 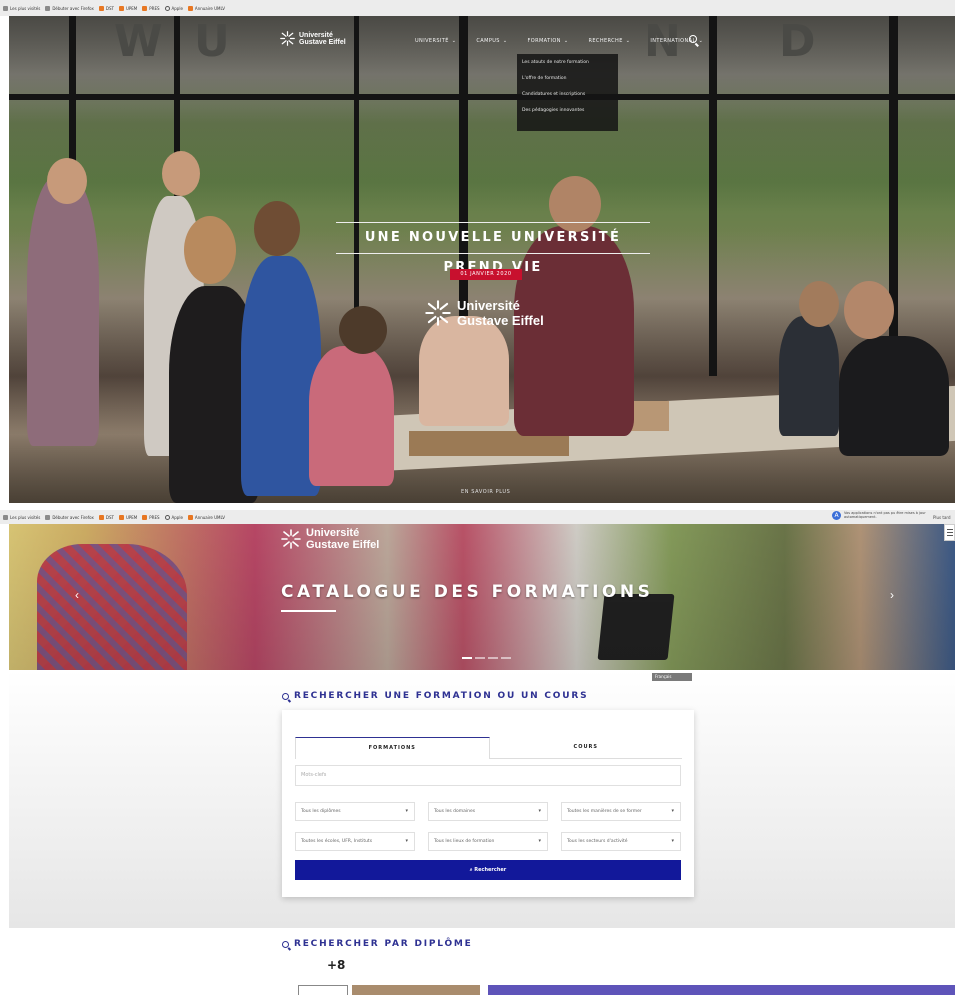 I want to click on dropdown-item: L'offre de formation, so click(x=567, y=84).